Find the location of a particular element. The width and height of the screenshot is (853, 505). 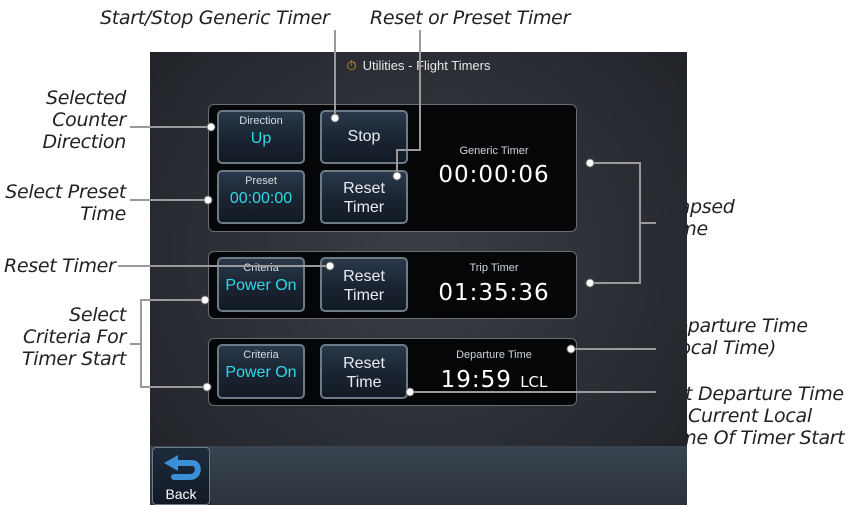

departure-criteria-value: Power On is located at coordinates (261, 372).